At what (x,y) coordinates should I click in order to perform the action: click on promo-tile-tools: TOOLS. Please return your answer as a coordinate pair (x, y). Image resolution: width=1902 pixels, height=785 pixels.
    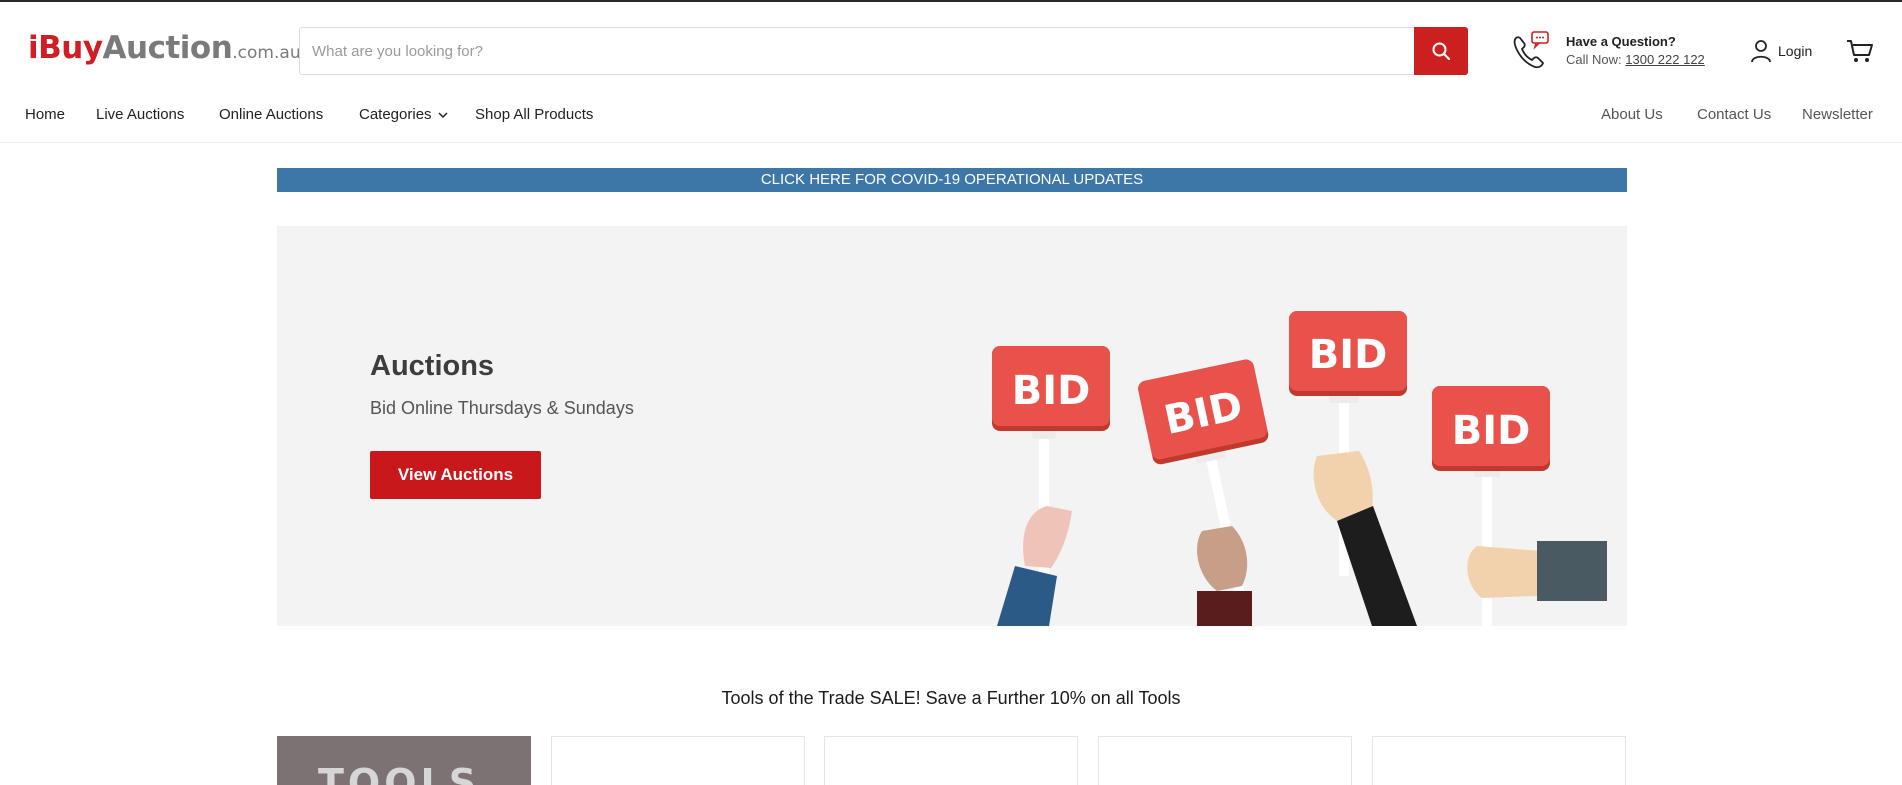
    Looking at the image, I should click on (404, 760).